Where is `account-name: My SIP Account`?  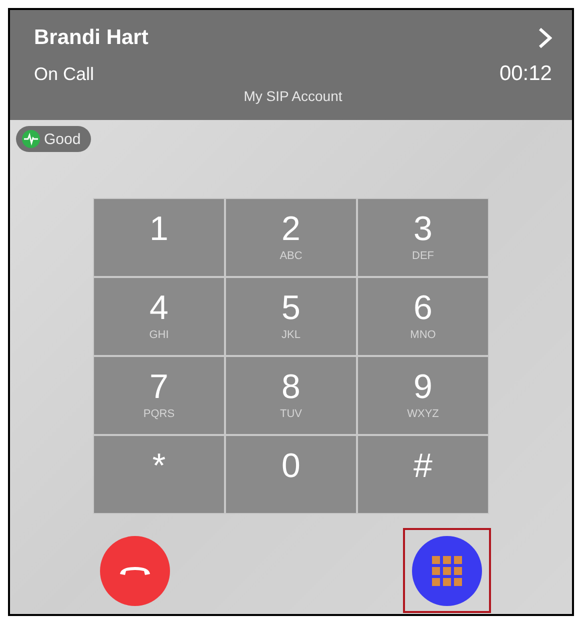
account-name: My SIP Account is located at coordinates (293, 96).